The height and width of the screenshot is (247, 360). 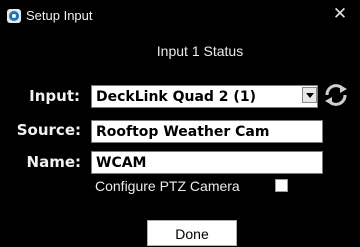 What do you see at coordinates (59, 15) in the screenshot?
I see `window-title: Setup Input` at bounding box center [59, 15].